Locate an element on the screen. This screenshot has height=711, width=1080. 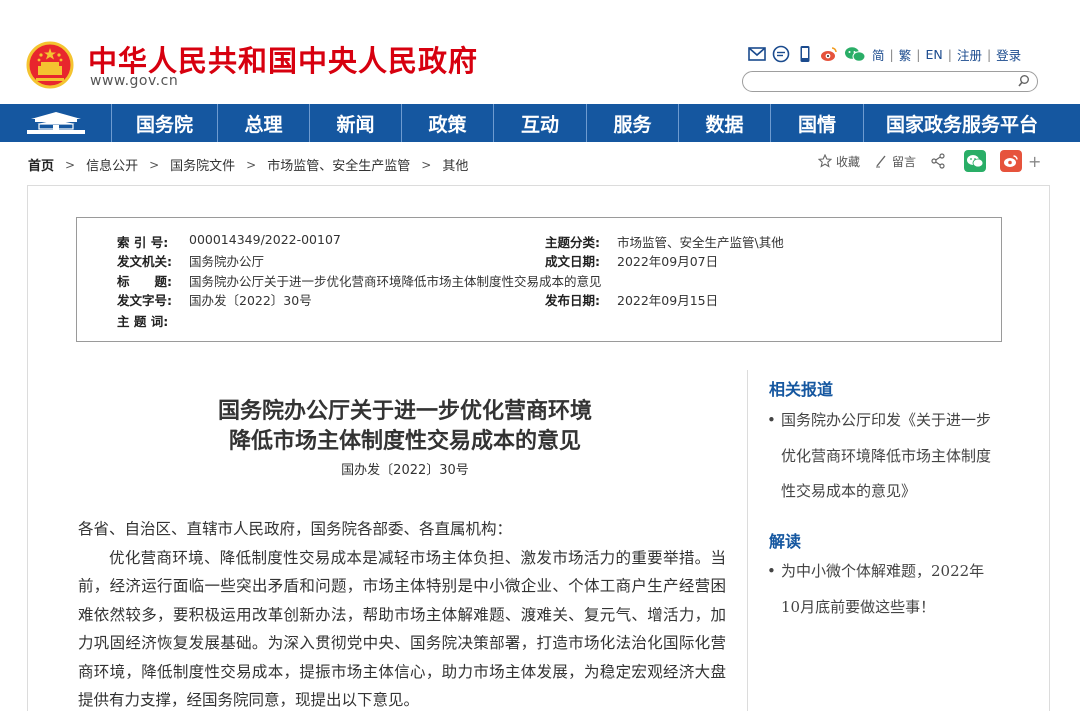
info-row-index: 索 引 号: 000014349/2022-00107 is located at coordinates (229, 241).